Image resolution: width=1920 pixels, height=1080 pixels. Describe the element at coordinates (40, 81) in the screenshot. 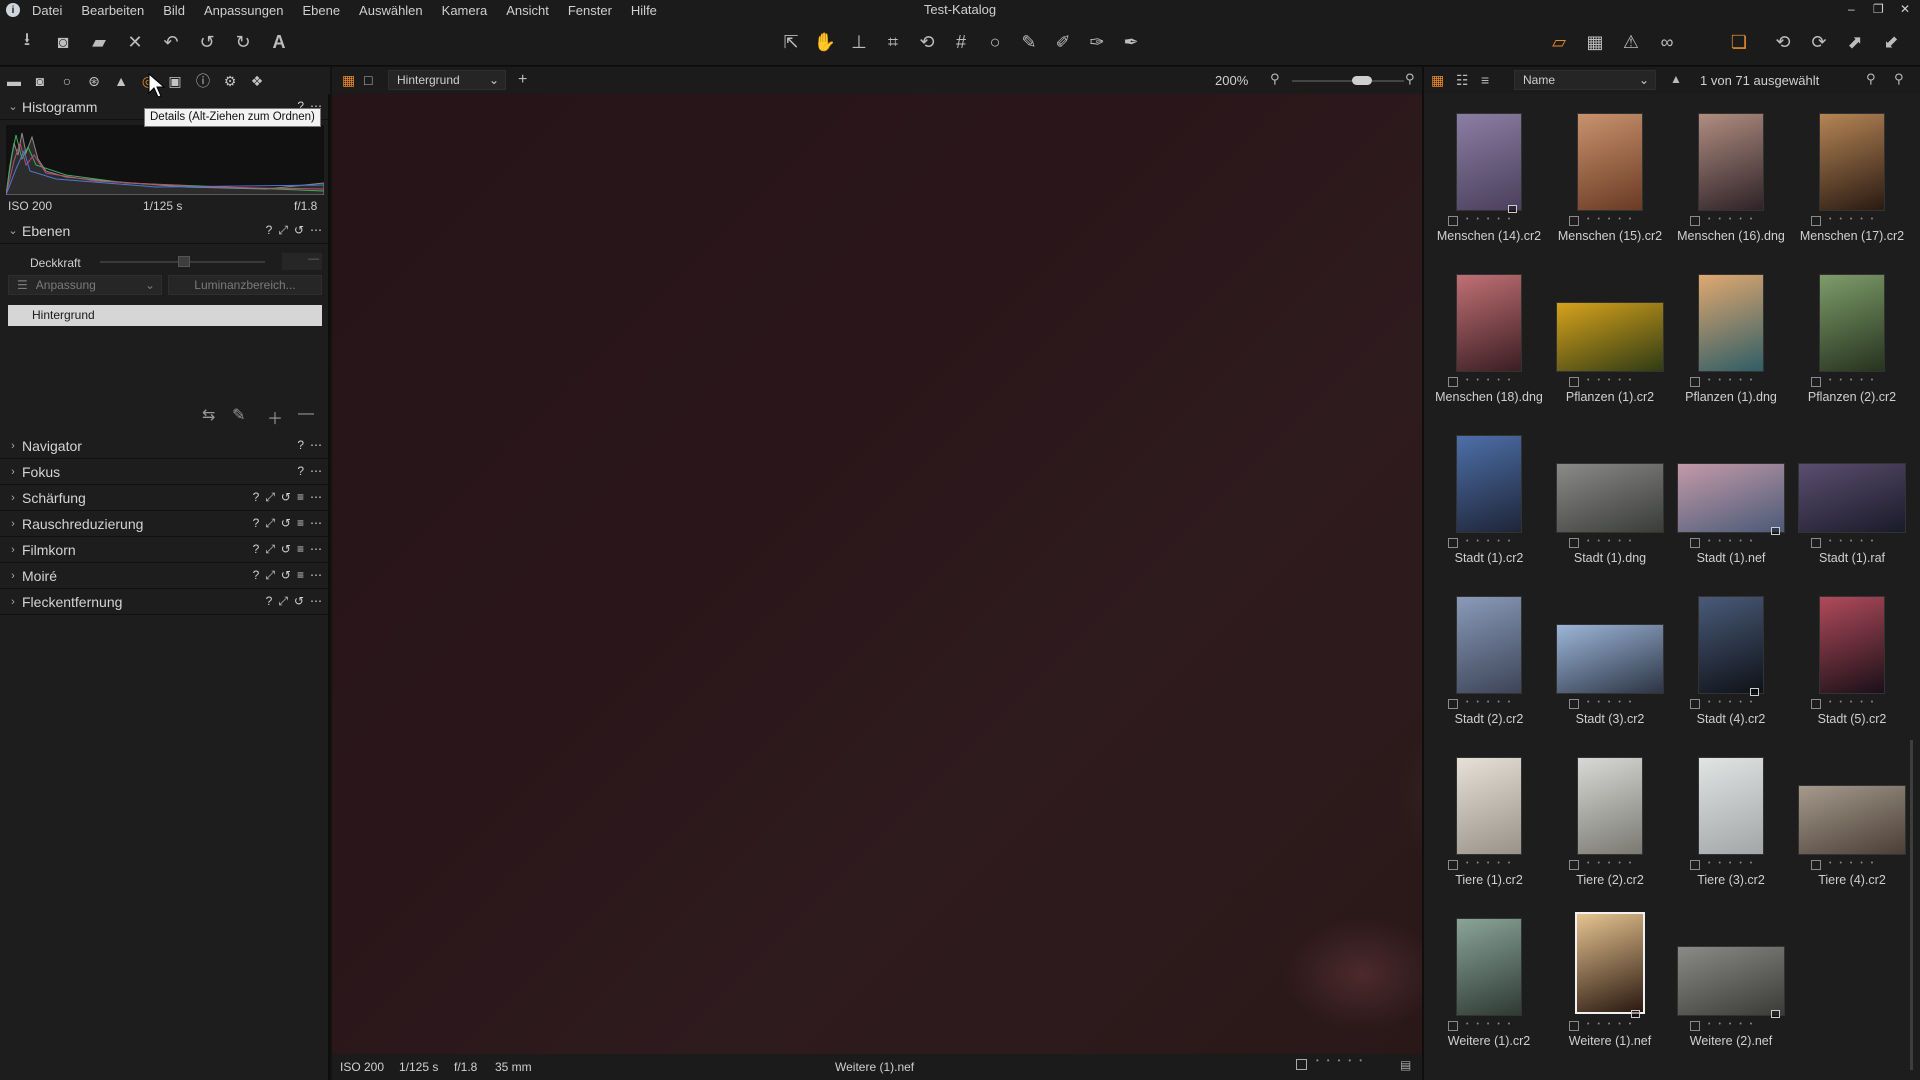

I see `capture-icon: ◙` at that location.